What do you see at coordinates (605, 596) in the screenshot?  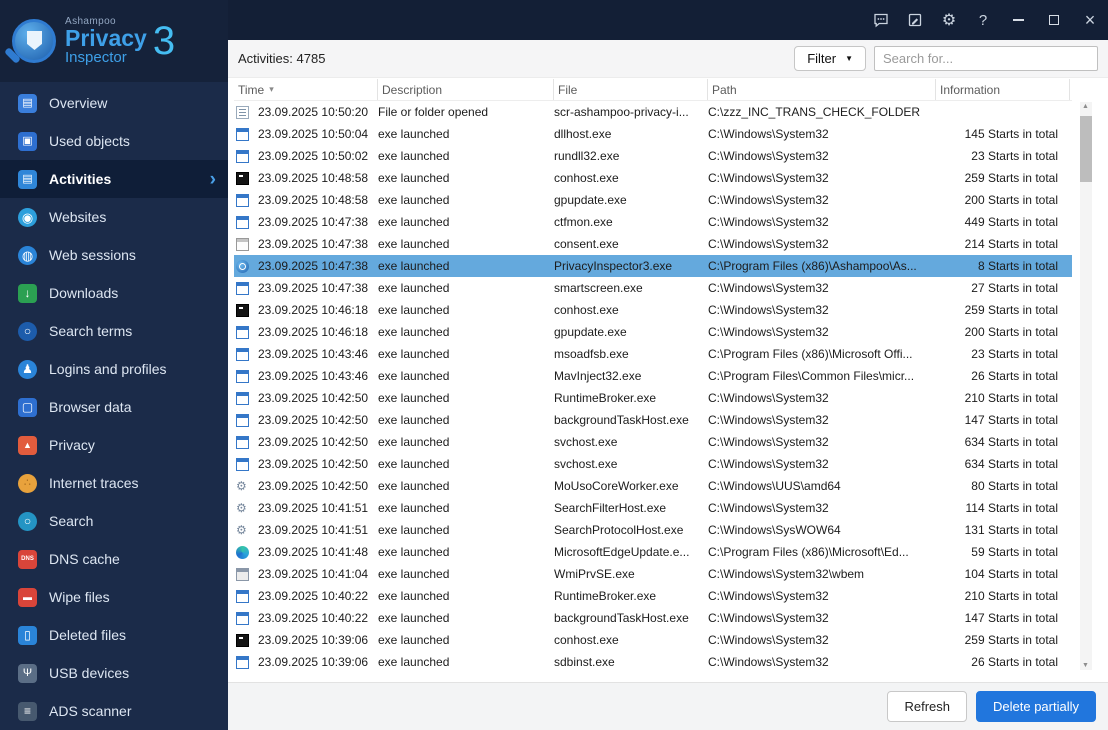 I see `row-file-cell: RuntimeBroker.exe` at bounding box center [605, 596].